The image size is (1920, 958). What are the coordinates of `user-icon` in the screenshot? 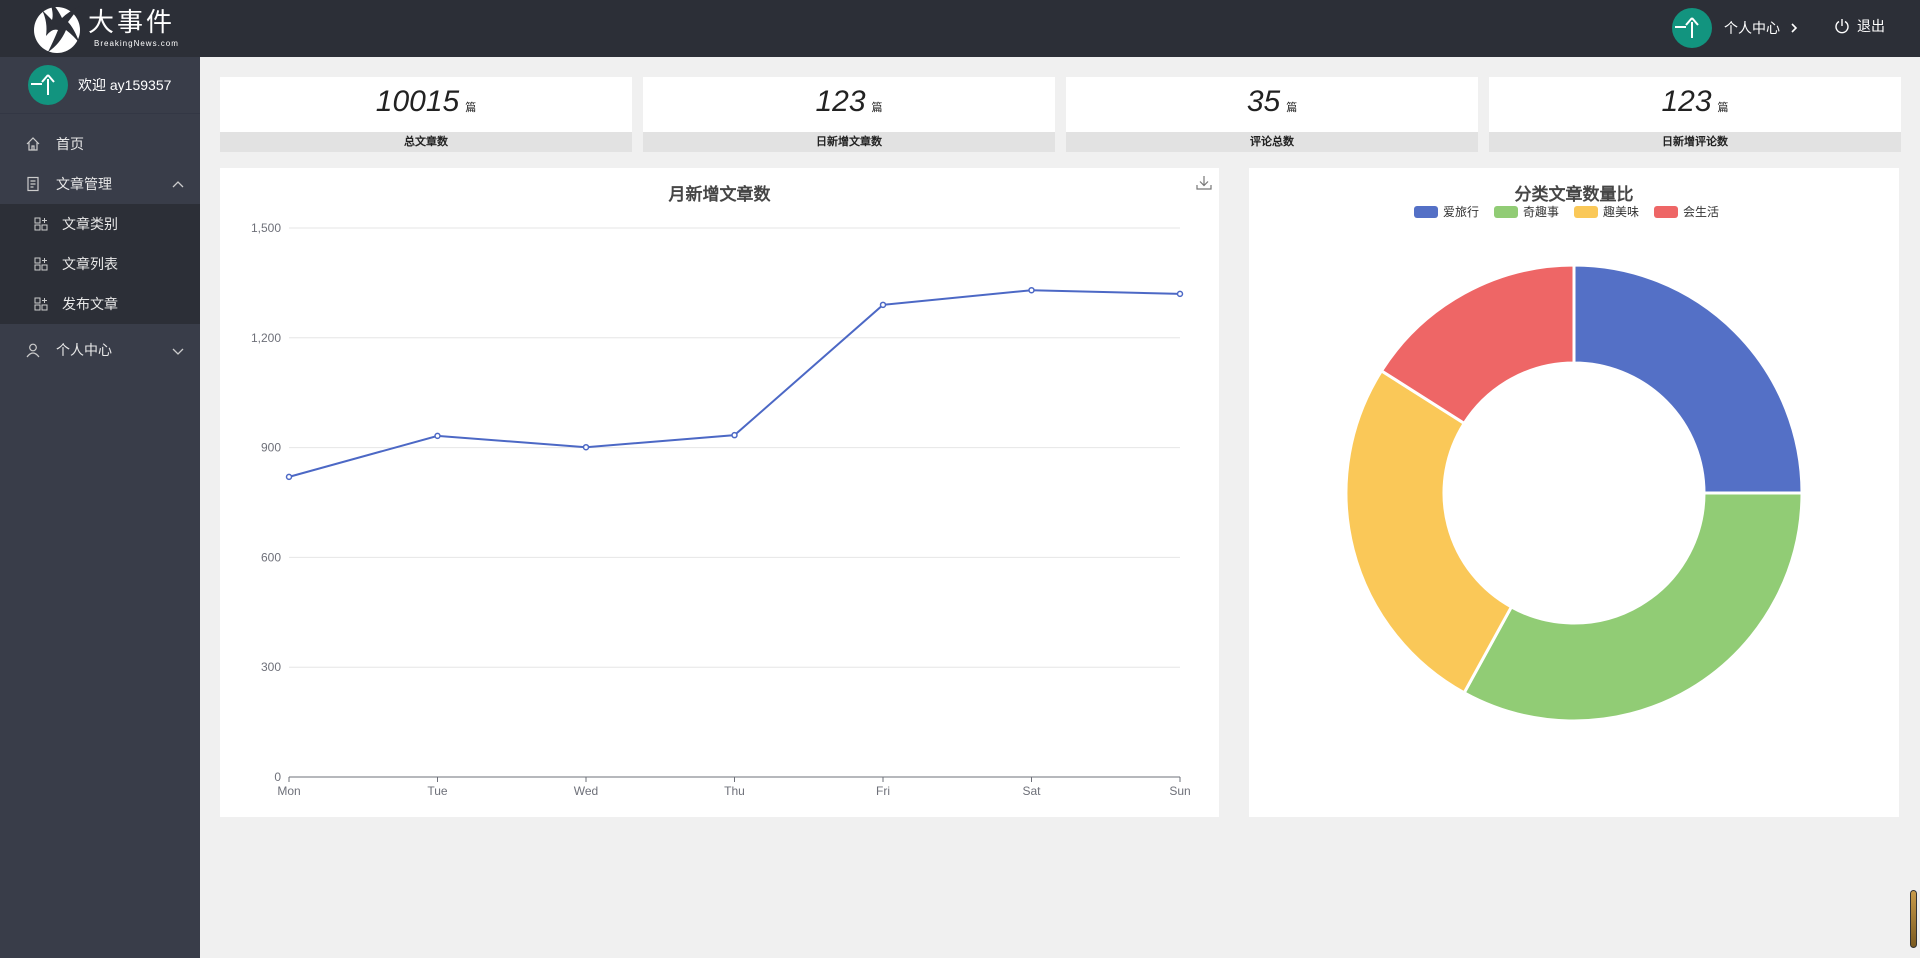 It's located at (33, 350).